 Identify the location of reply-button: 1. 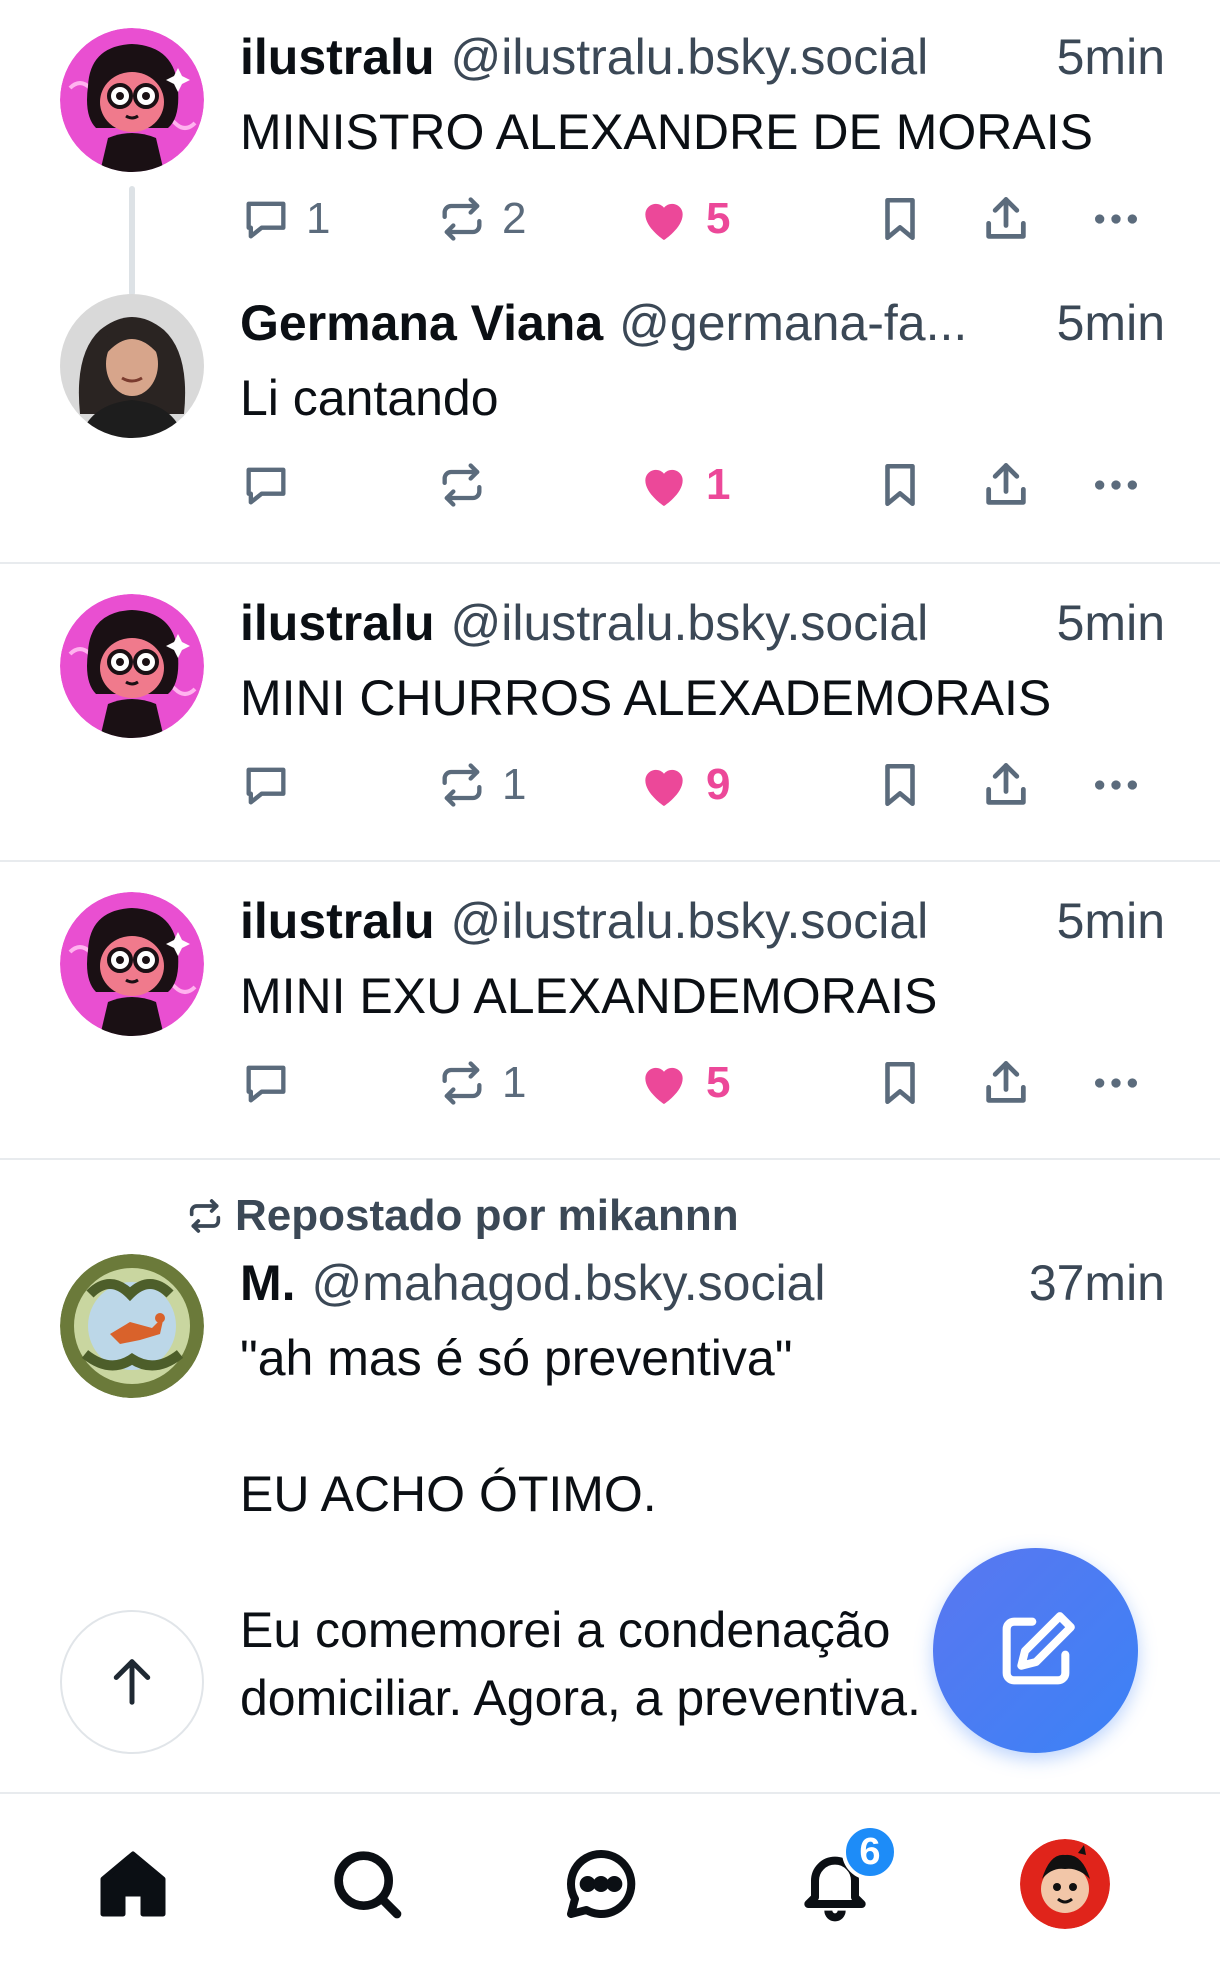
(285, 219).